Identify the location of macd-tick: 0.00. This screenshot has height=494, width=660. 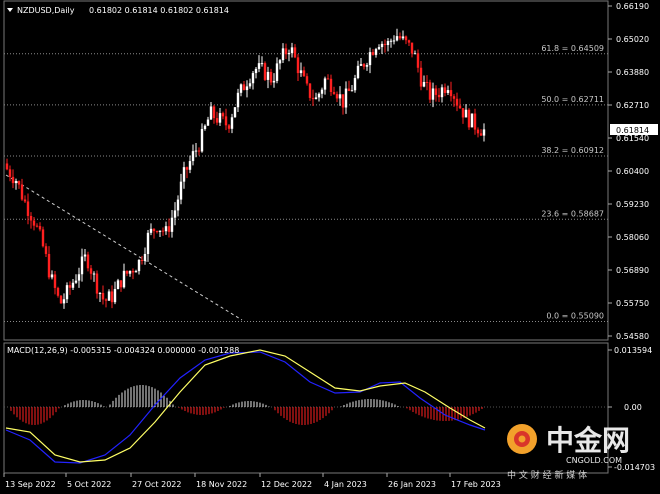
(633, 407).